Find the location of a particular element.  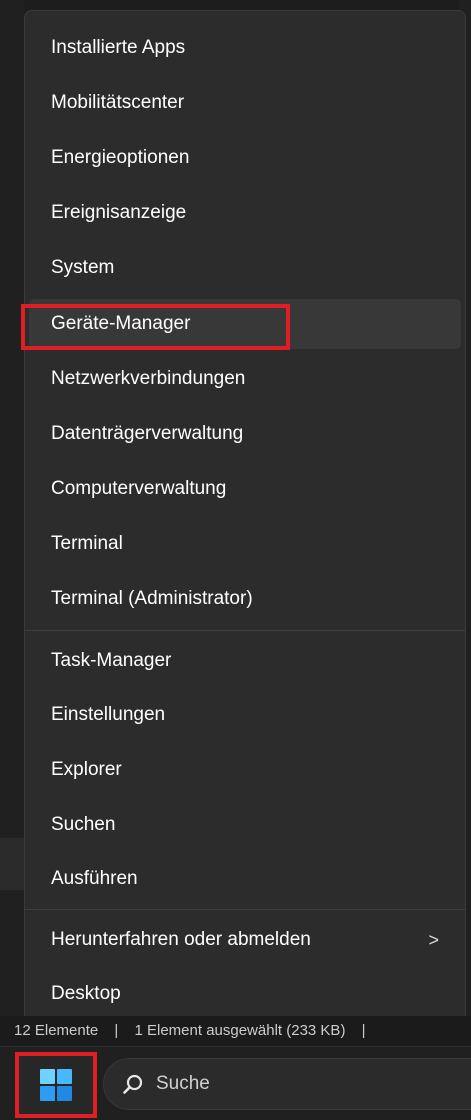

search-label: Suche is located at coordinates (183, 1083).